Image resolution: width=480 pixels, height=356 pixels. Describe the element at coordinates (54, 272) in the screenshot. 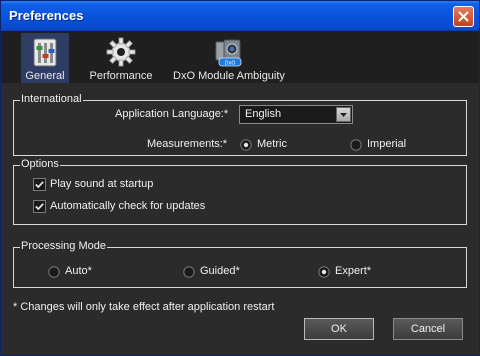

I see `radio-auto` at that location.